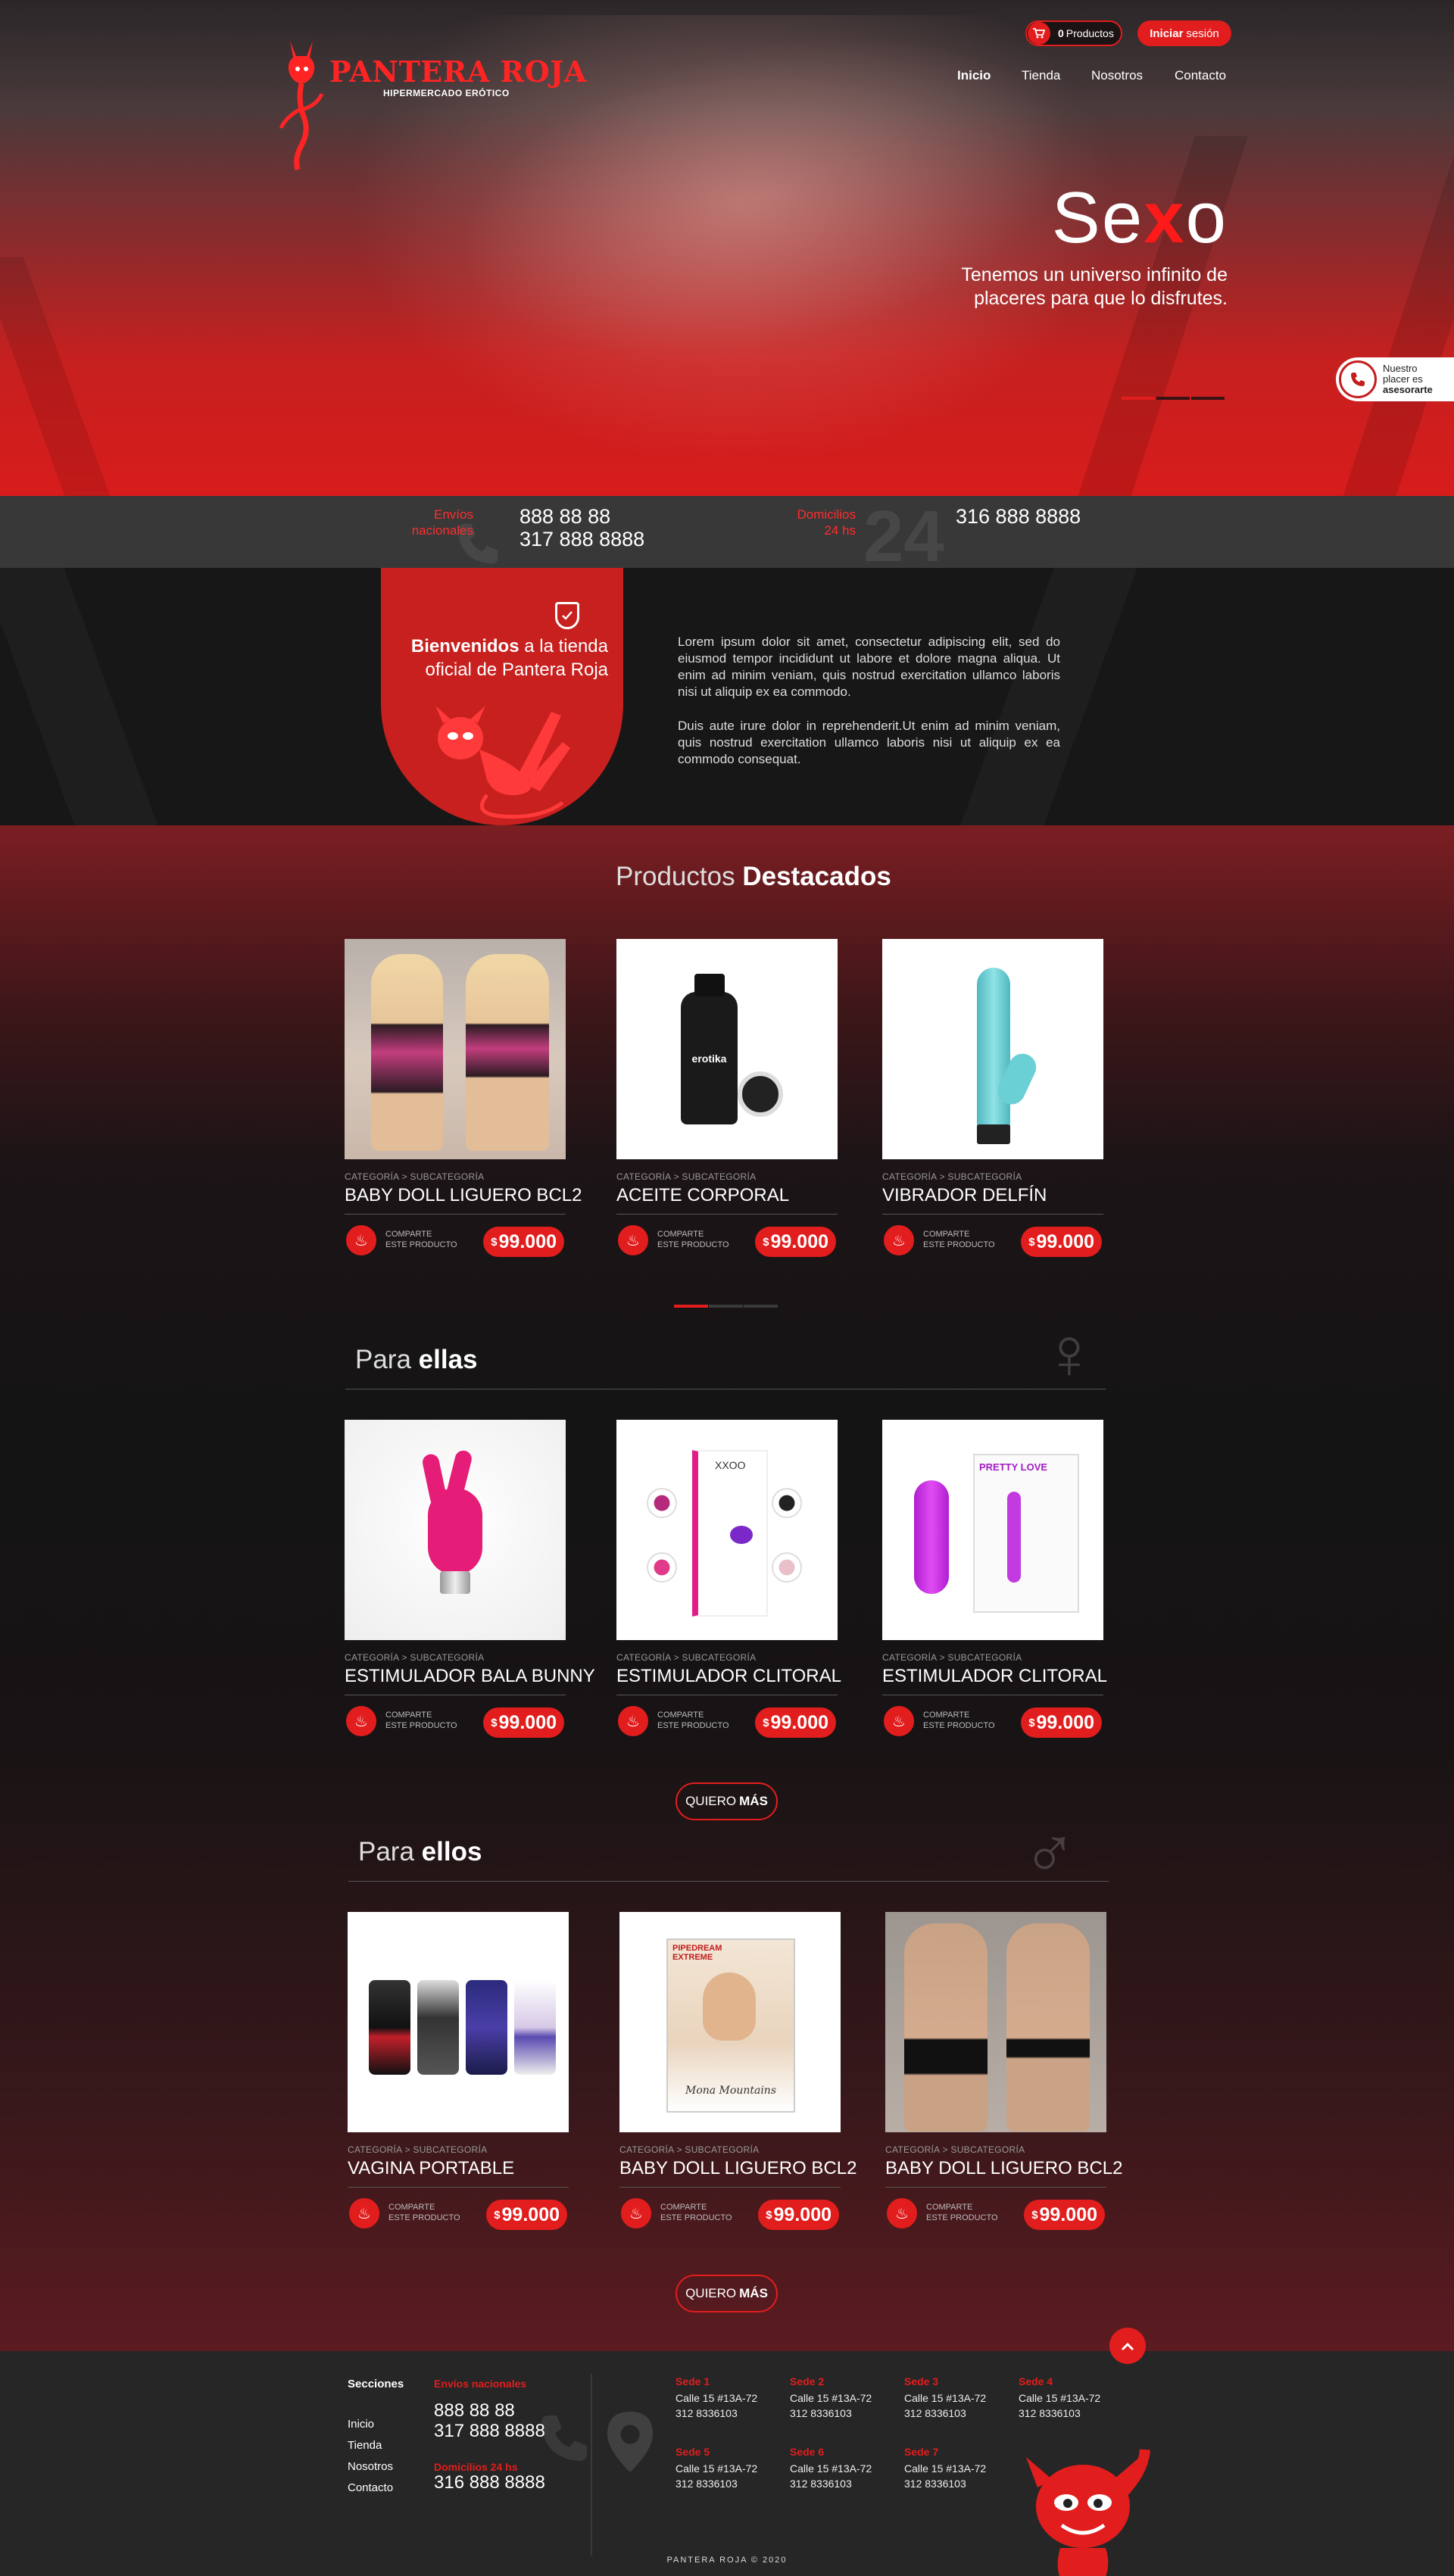 The image size is (1454, 2576). What do you see at coordinates (727, 1801) in the screenshot?
I see `more-ellas-button: QUIERO MÁS` at bounding box center [727, 1801].